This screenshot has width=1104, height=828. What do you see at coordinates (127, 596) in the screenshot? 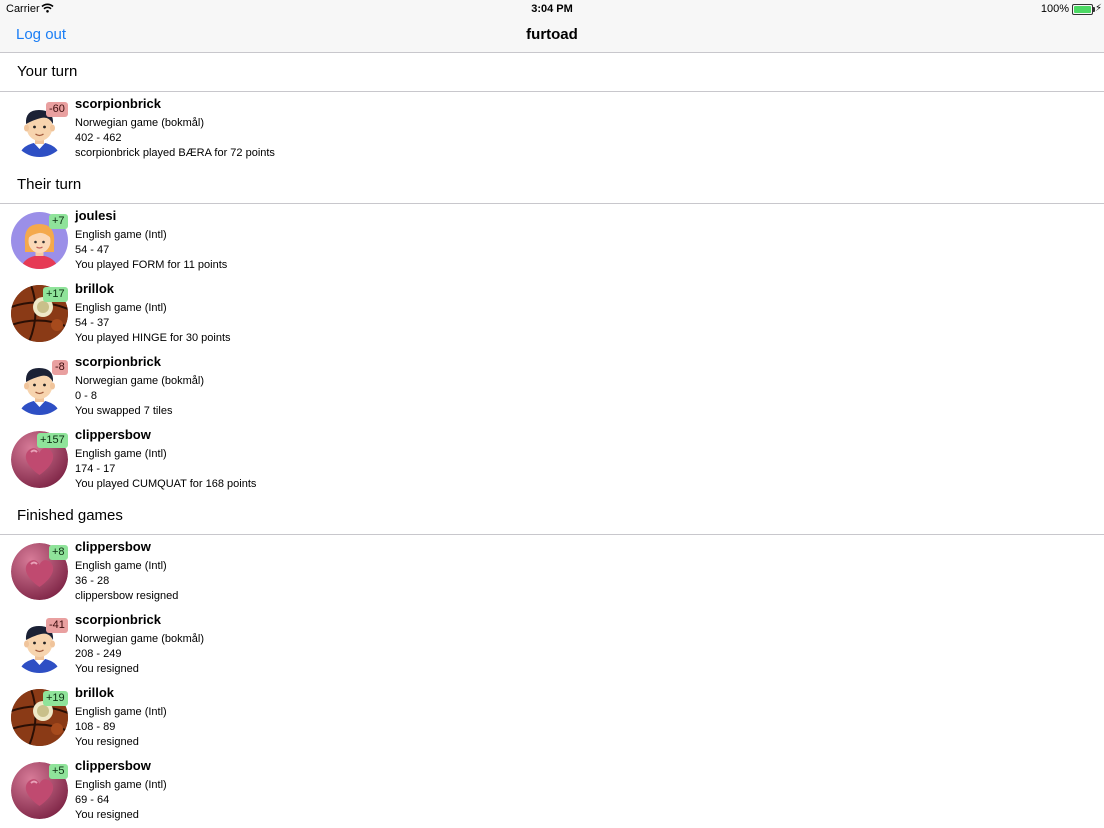
I see `last-move: clippersbow resigned` at bounding box center [127, 596].